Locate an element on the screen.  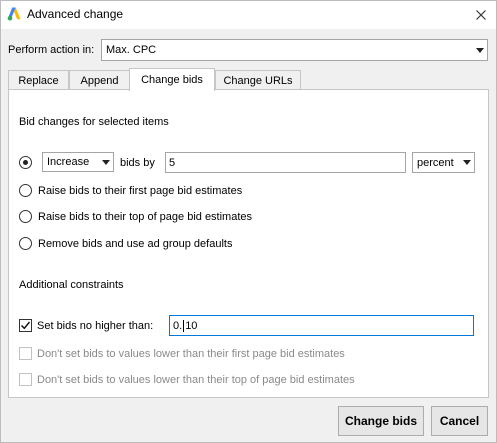
set-bids-max-checkbox: Set bids no higher than: is located at coordinates (86, 325).